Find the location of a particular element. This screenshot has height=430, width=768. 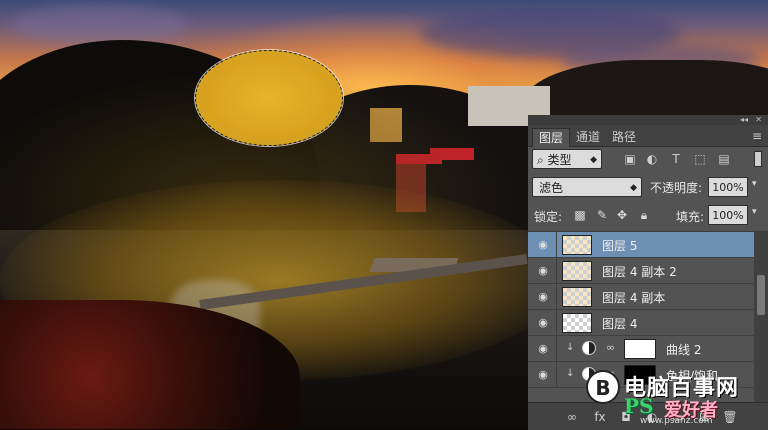

lock-label: 锁定: is located at coordinates (548, 217).